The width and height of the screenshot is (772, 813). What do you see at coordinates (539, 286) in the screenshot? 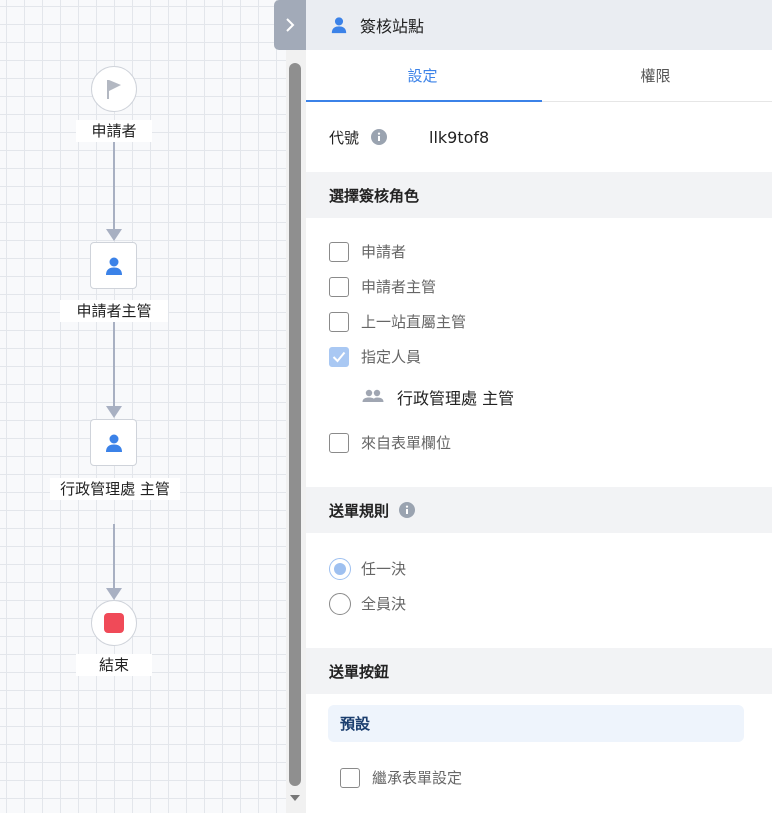
I see `role-option: 申請者主管` at bounding box center [539, 286].